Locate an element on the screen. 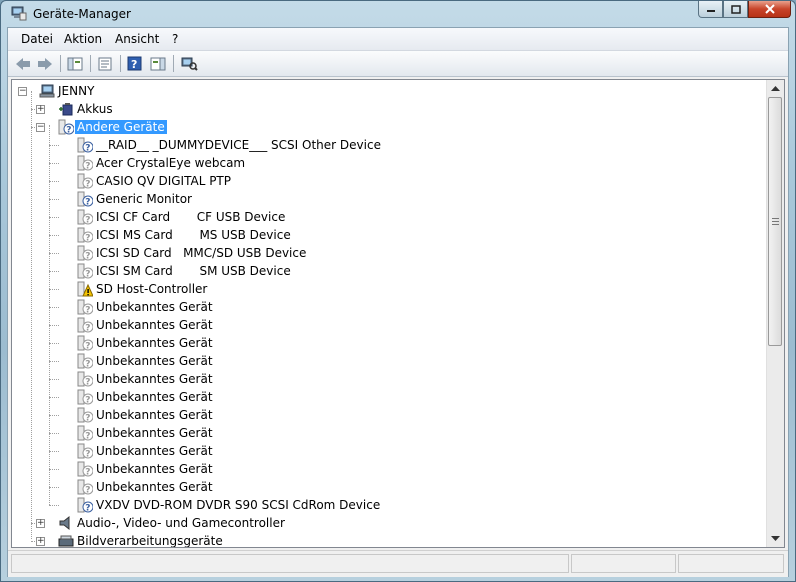 This screenshot has width=796, height=582. menu-aktion: Aktion is located at coordinates (83, 39).